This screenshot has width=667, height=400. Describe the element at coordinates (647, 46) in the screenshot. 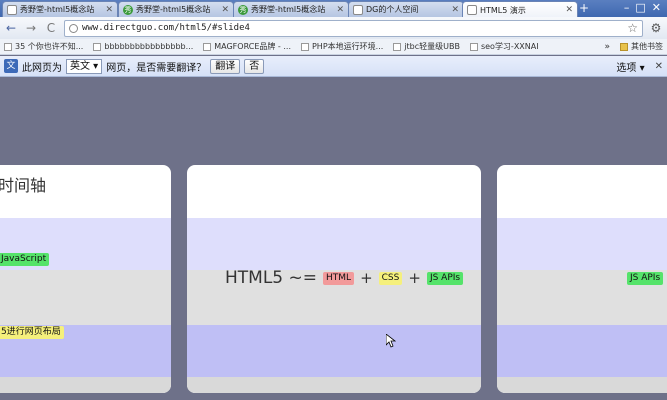

I see `bookmark-label: 其他书签` at that location.